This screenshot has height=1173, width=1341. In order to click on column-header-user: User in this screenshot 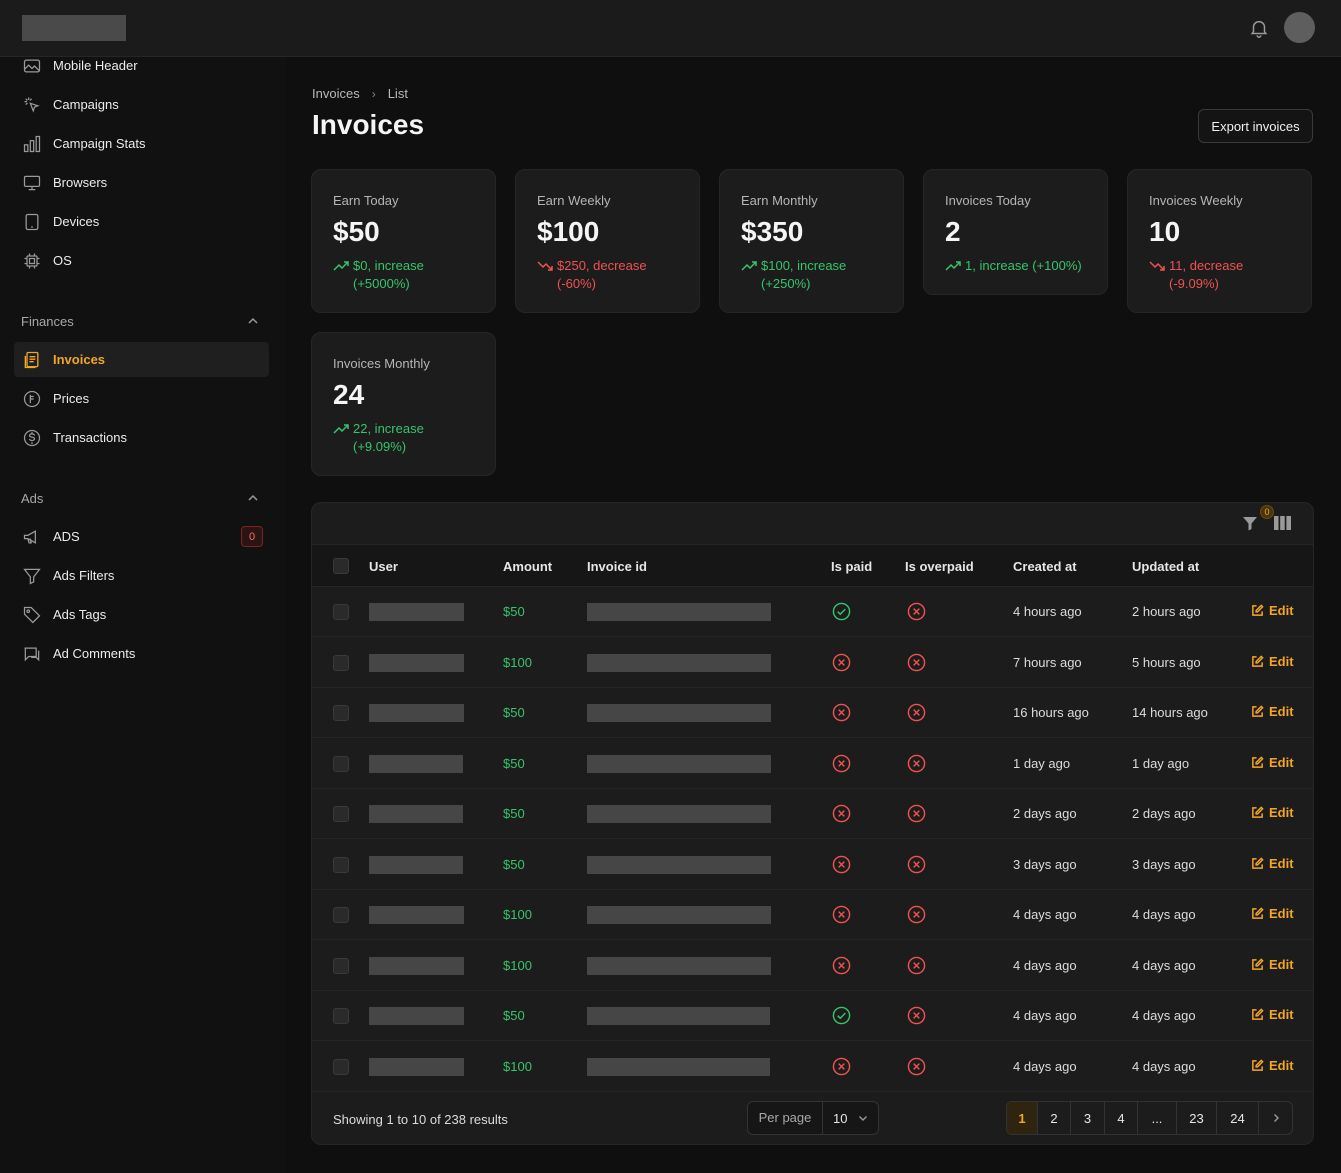, I will do `click(383, 566)`.